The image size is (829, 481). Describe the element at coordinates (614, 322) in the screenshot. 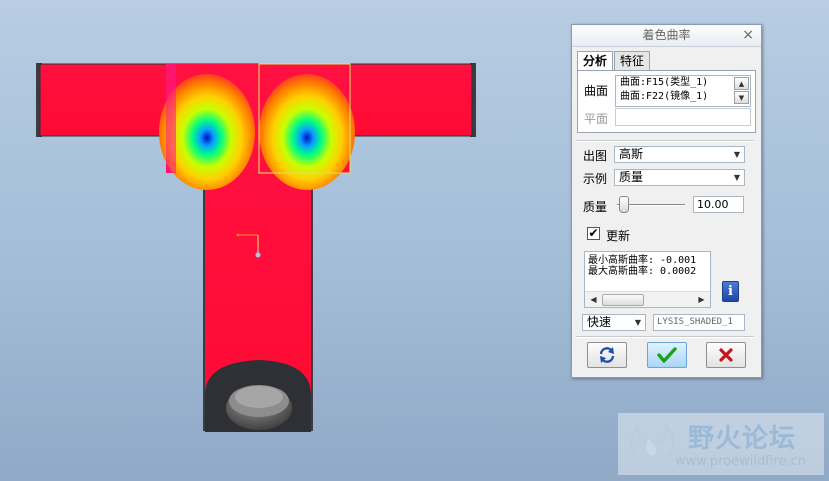

I see `mode-select: 快速 ▼` at that location.